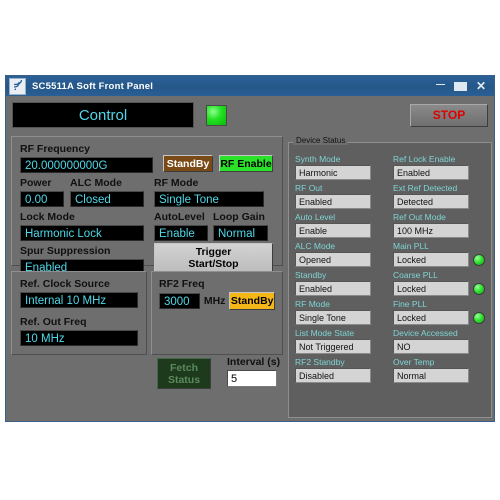  What do you see at coordinates (250, 86) in the screenshot?
I see `title-bar: SC5511A Soft Front Panel ✕` at bounding box center [250, 86].